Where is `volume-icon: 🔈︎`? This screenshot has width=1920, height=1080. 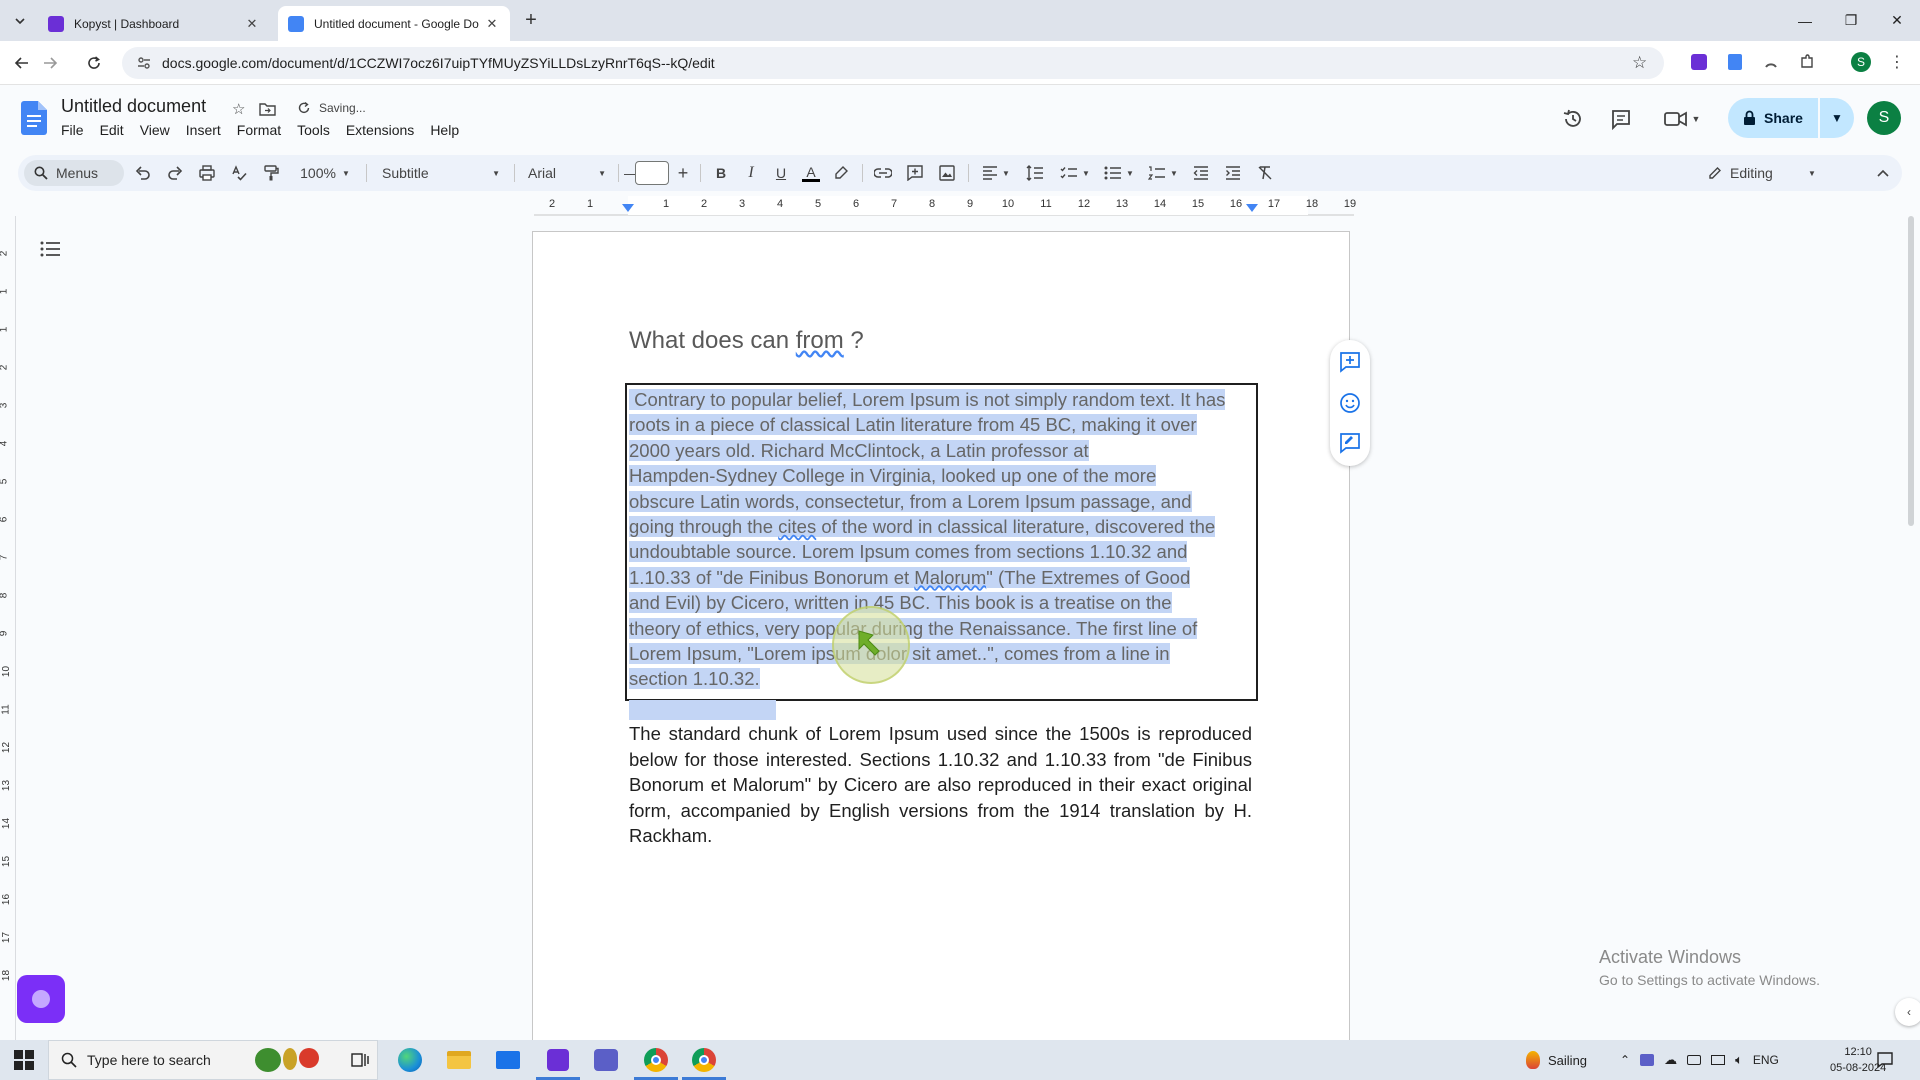 volume-icon: 🔈︎ is located at coordinates (1739, 1060).